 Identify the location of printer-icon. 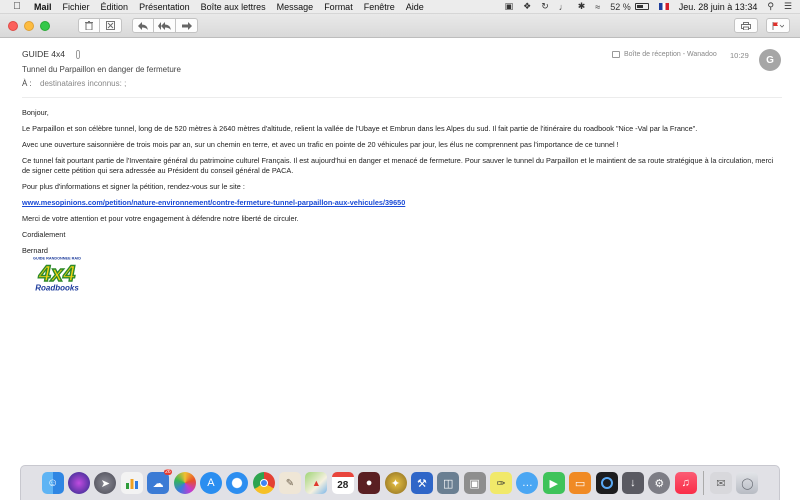
(746, 25).